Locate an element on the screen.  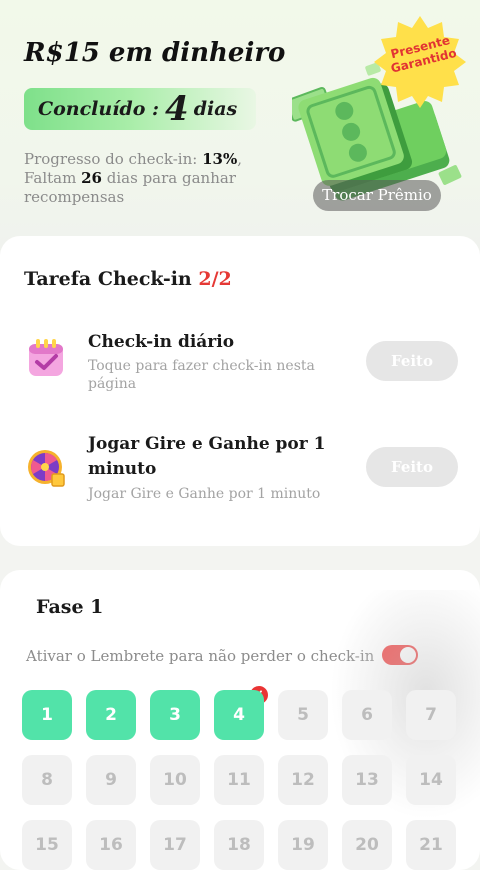
day-8: 8 is located at coordinates (47, 780).